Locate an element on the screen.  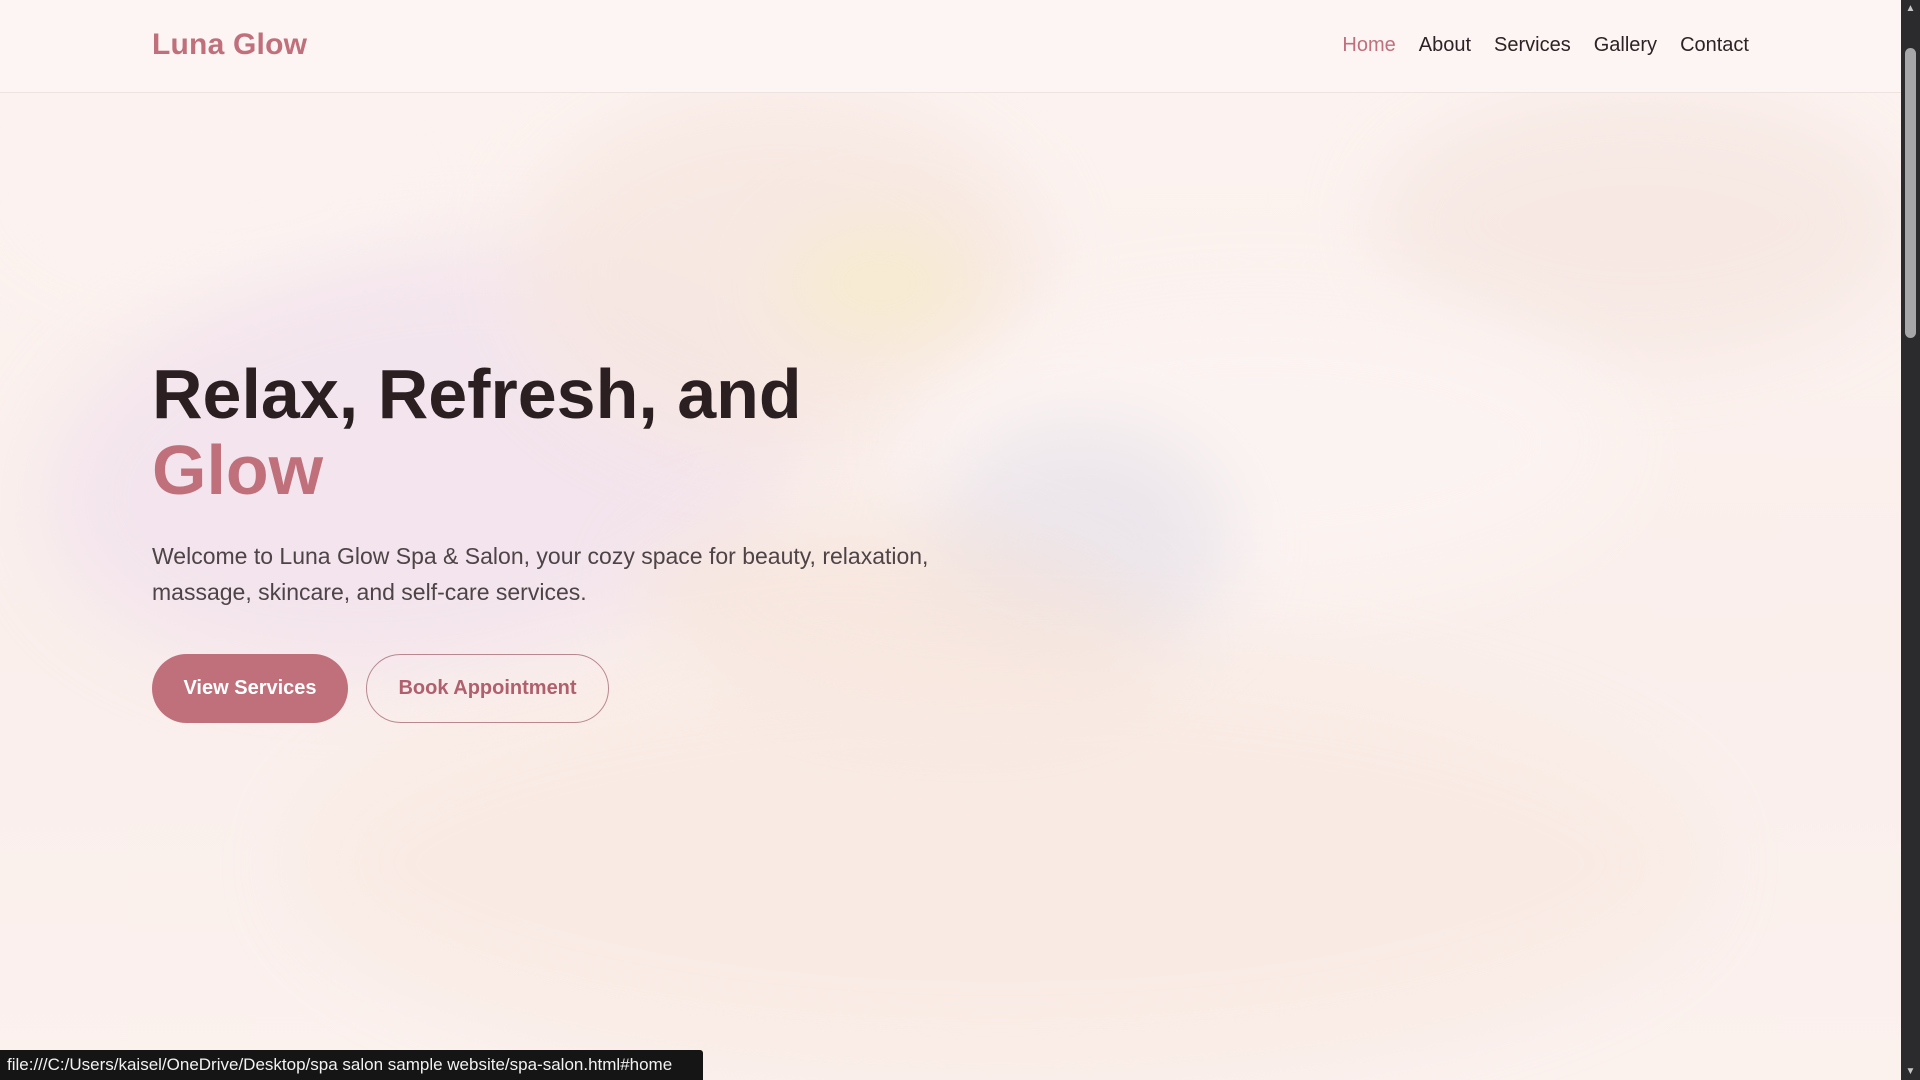
nav-item-gallery: Gallery is located at coordinates (1625, 45).